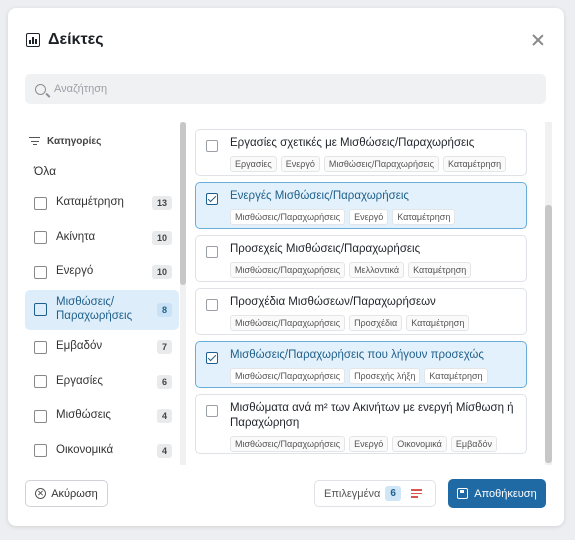  What do you see at coordinates (548, 334) in the screenshot?
I see `list-scroll-thumb` at bounding box center [548, 334].